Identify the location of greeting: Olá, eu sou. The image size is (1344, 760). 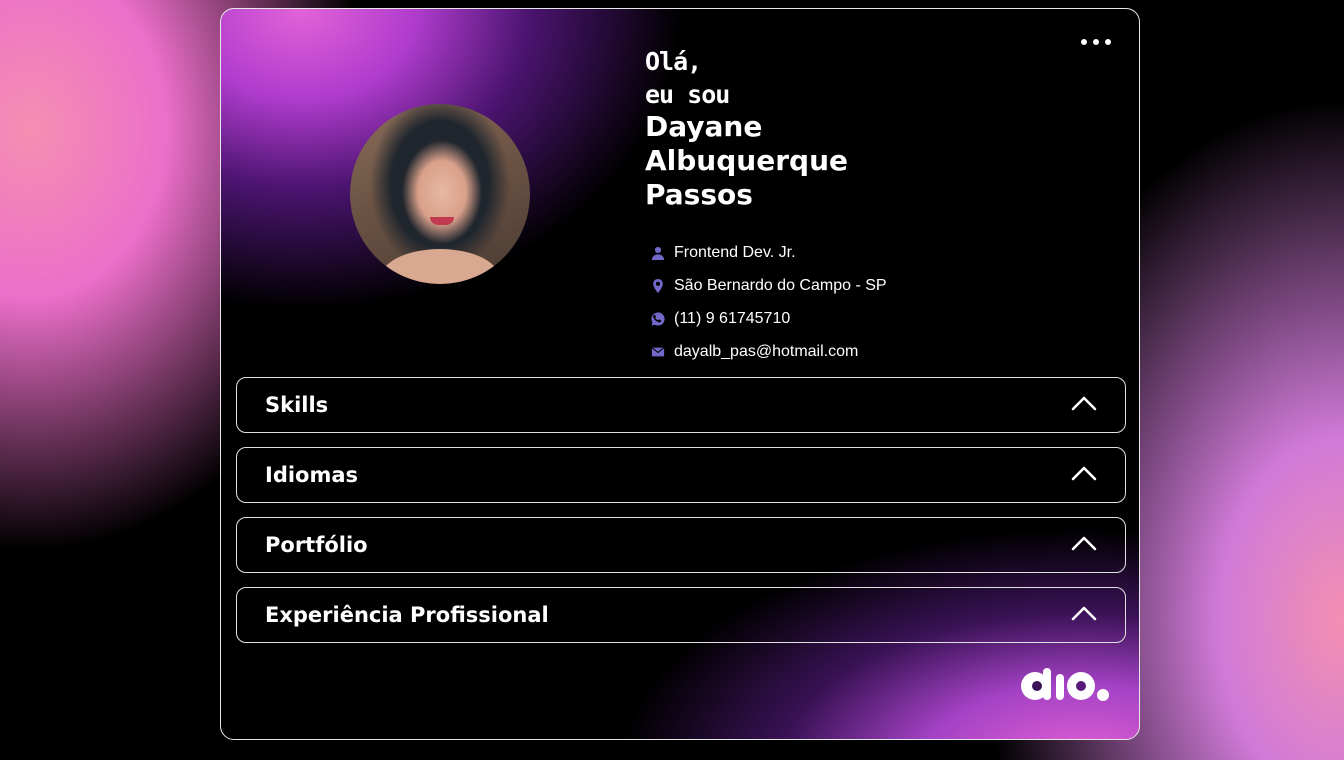
(687, 78).